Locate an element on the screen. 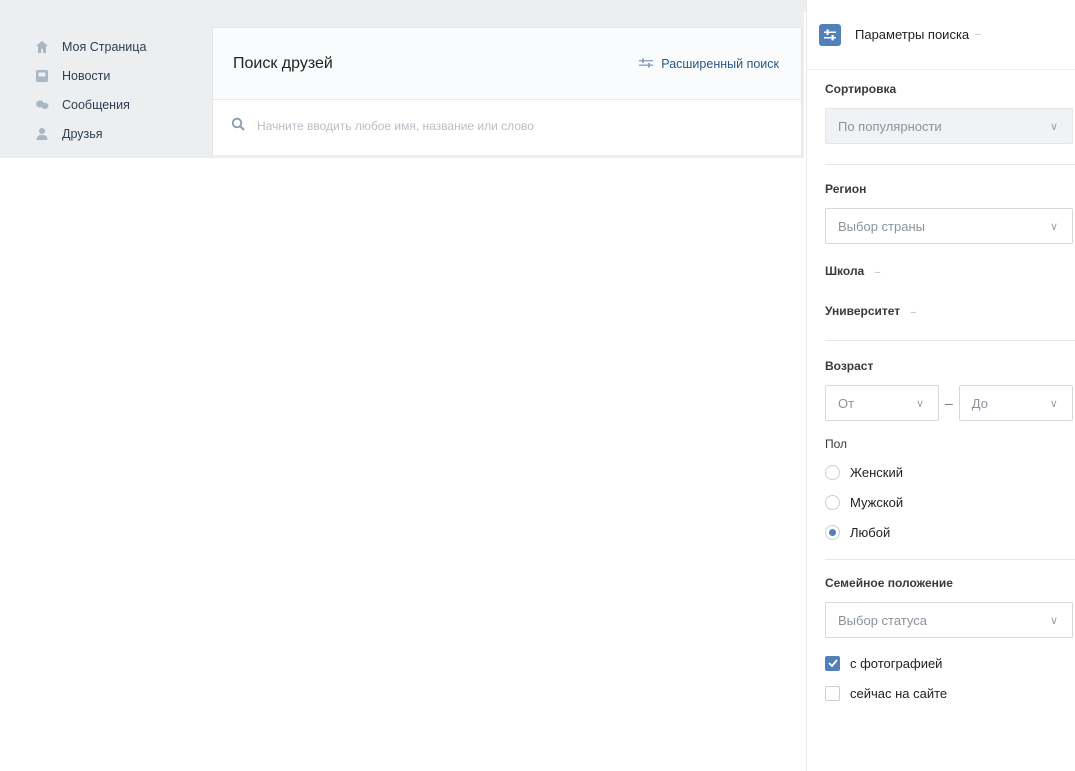 The width and height of the screenshot is (1075, 771). search-row is located at coordinates (507, 126).